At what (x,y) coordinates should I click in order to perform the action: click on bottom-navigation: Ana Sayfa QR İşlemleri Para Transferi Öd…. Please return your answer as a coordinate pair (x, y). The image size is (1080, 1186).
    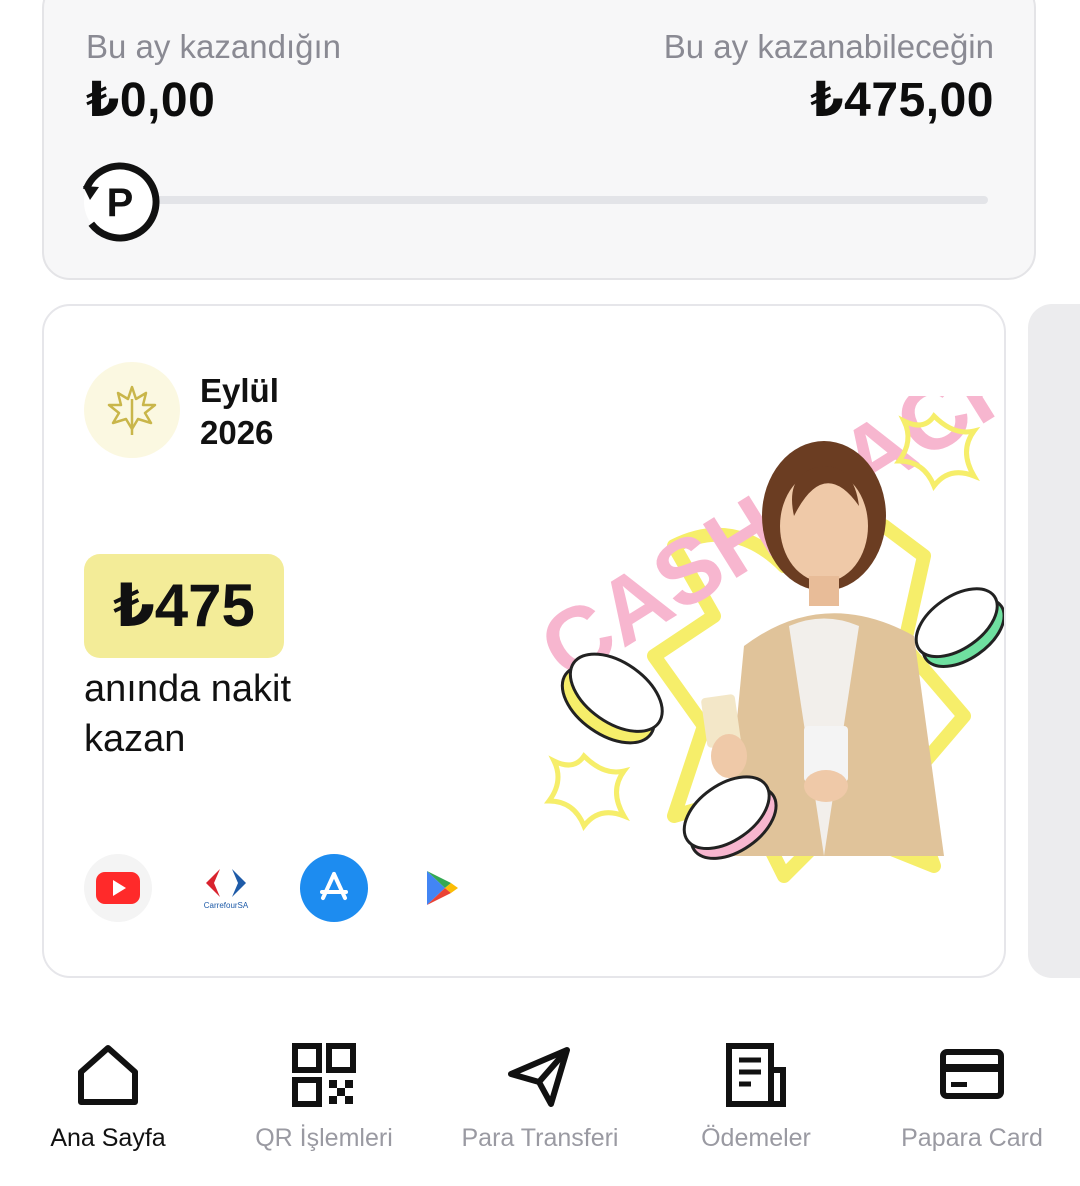
    Looking at the image, I should click on (540, 1095).